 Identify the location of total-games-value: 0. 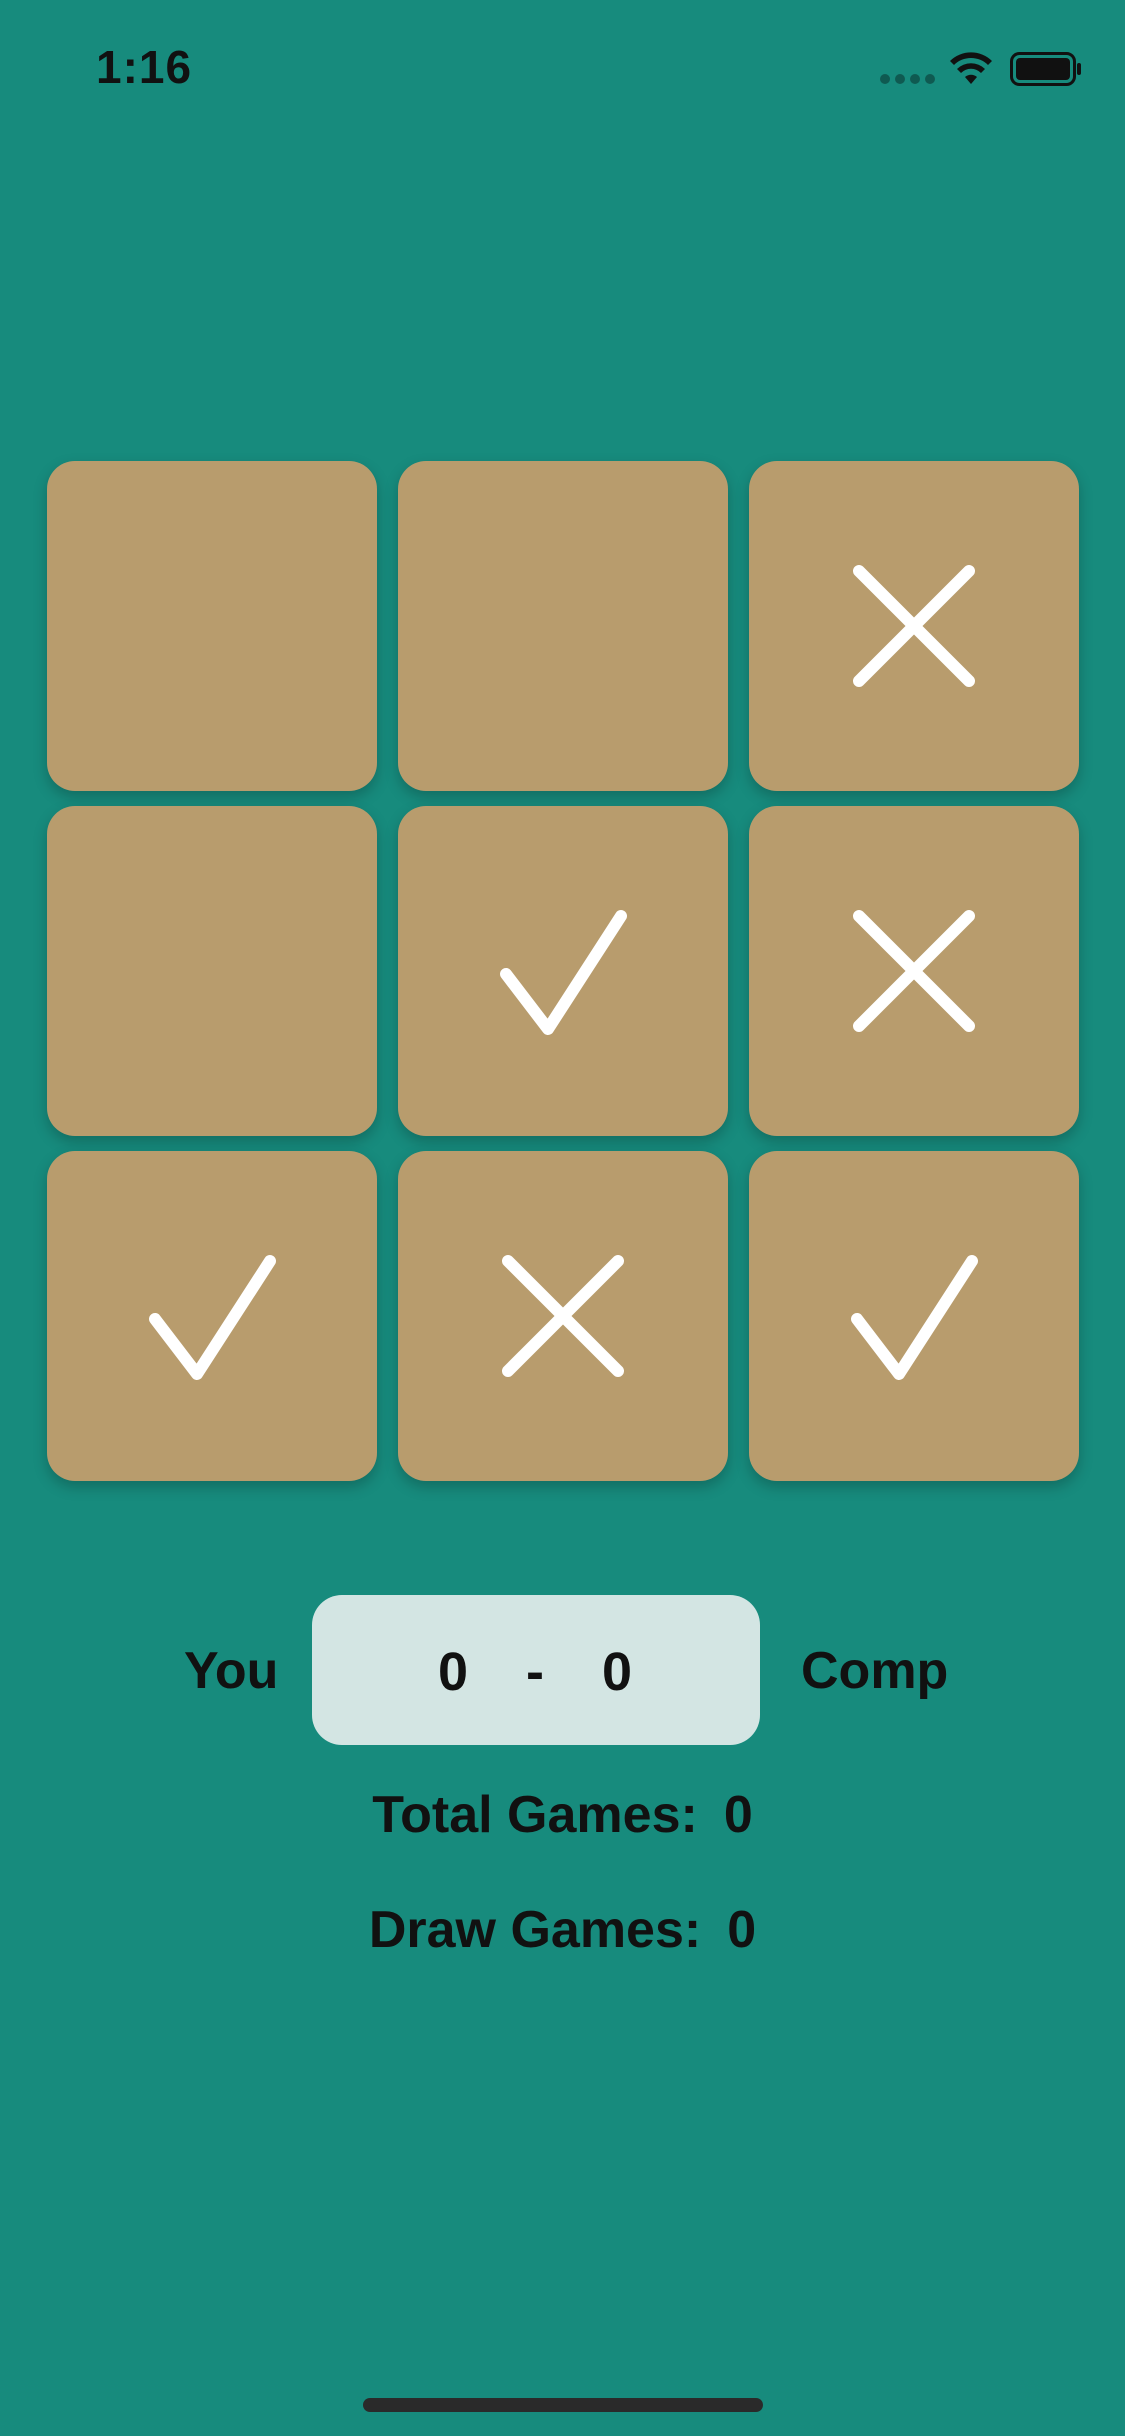
(738, 1815).